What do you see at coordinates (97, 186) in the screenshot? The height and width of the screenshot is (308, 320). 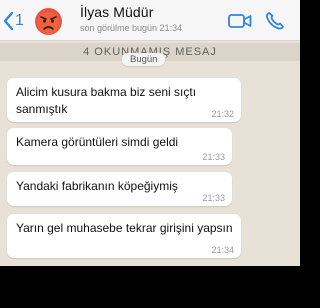 I see `message-text: Yandaki fabrikanın köpeğiymiş` at bounding box center [97, 186].